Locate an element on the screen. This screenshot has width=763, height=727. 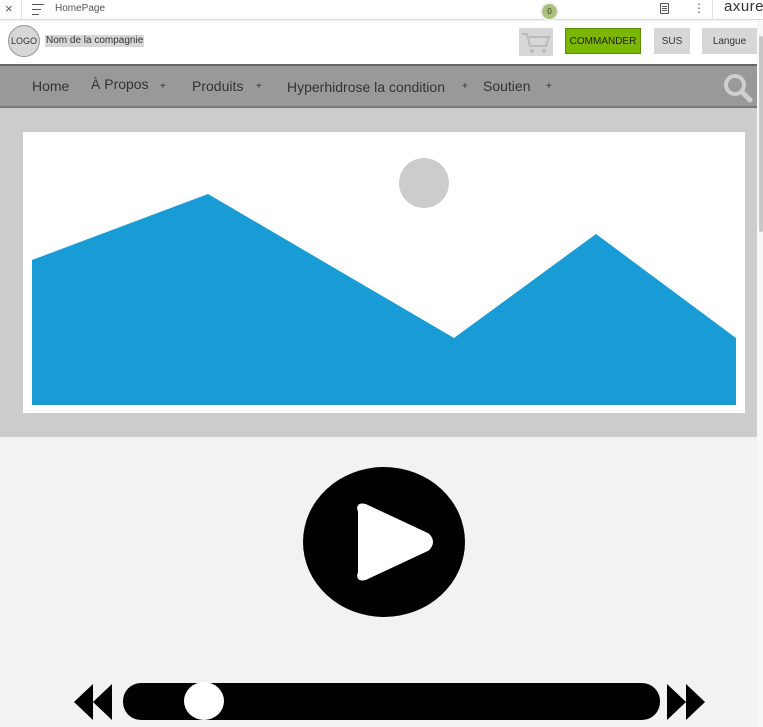
video-progress-handle is located at coordinates (204, 701).